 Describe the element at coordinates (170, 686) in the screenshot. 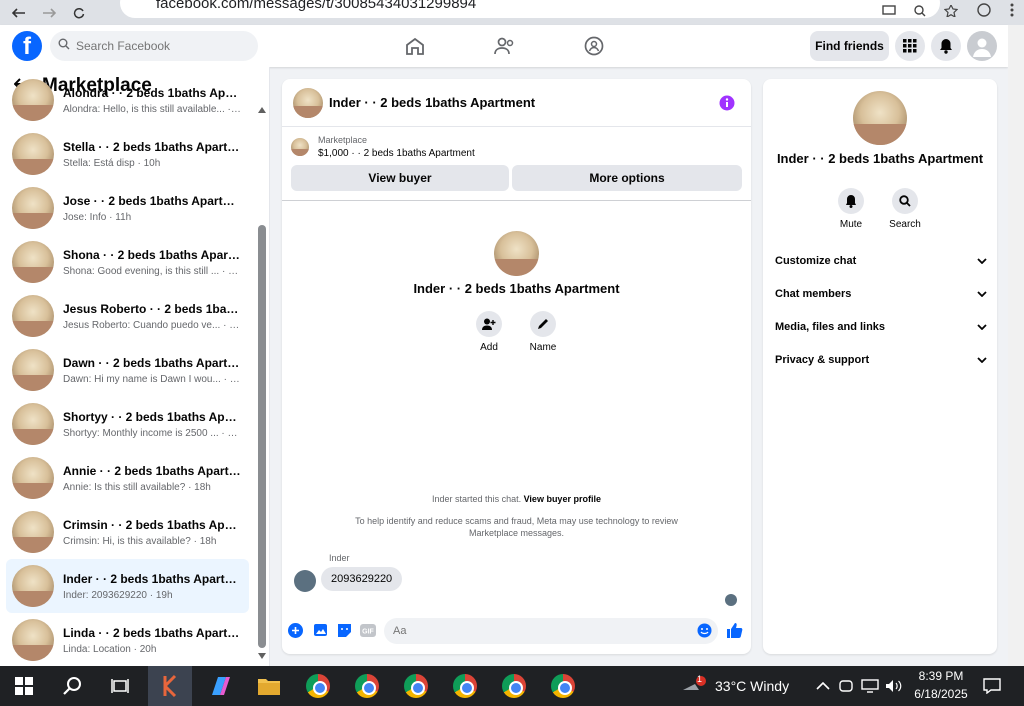

I see `pinned-app-icon` at that location.